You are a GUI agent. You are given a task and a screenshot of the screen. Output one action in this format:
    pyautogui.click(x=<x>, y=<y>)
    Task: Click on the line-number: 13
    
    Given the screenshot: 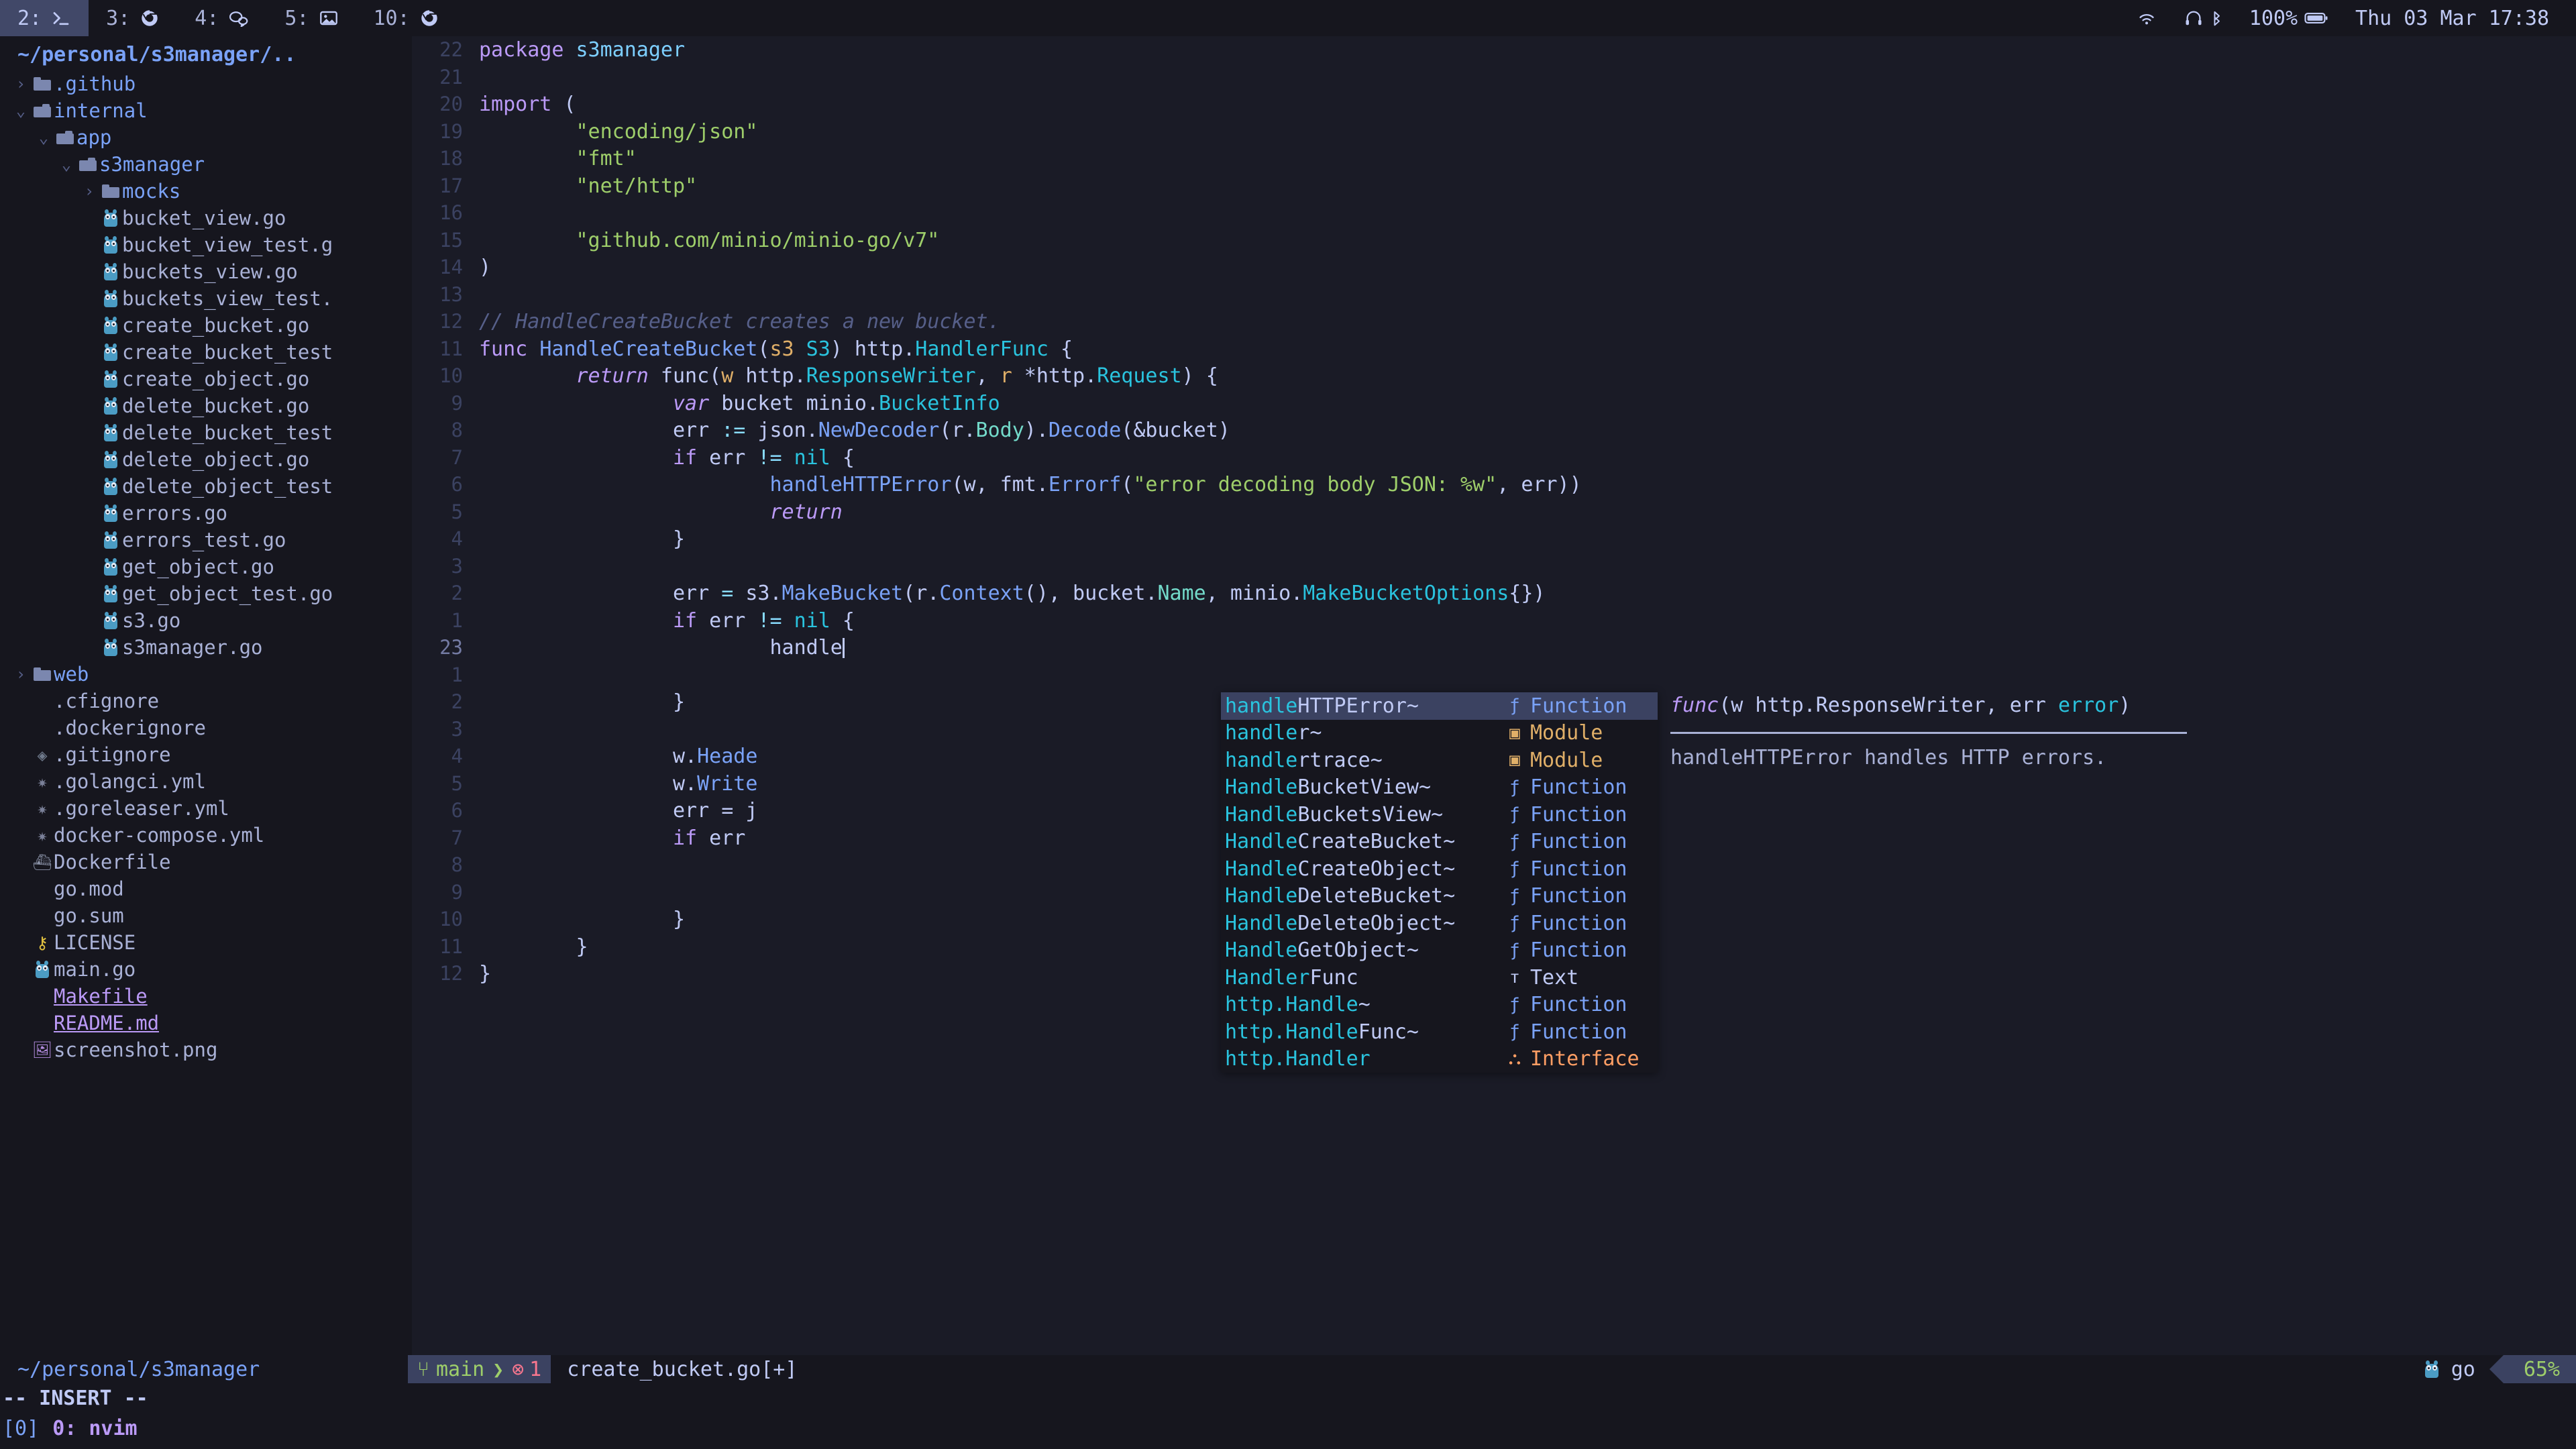 What is the action you would take?
    pyautogui.click(x=451, y=294)
    